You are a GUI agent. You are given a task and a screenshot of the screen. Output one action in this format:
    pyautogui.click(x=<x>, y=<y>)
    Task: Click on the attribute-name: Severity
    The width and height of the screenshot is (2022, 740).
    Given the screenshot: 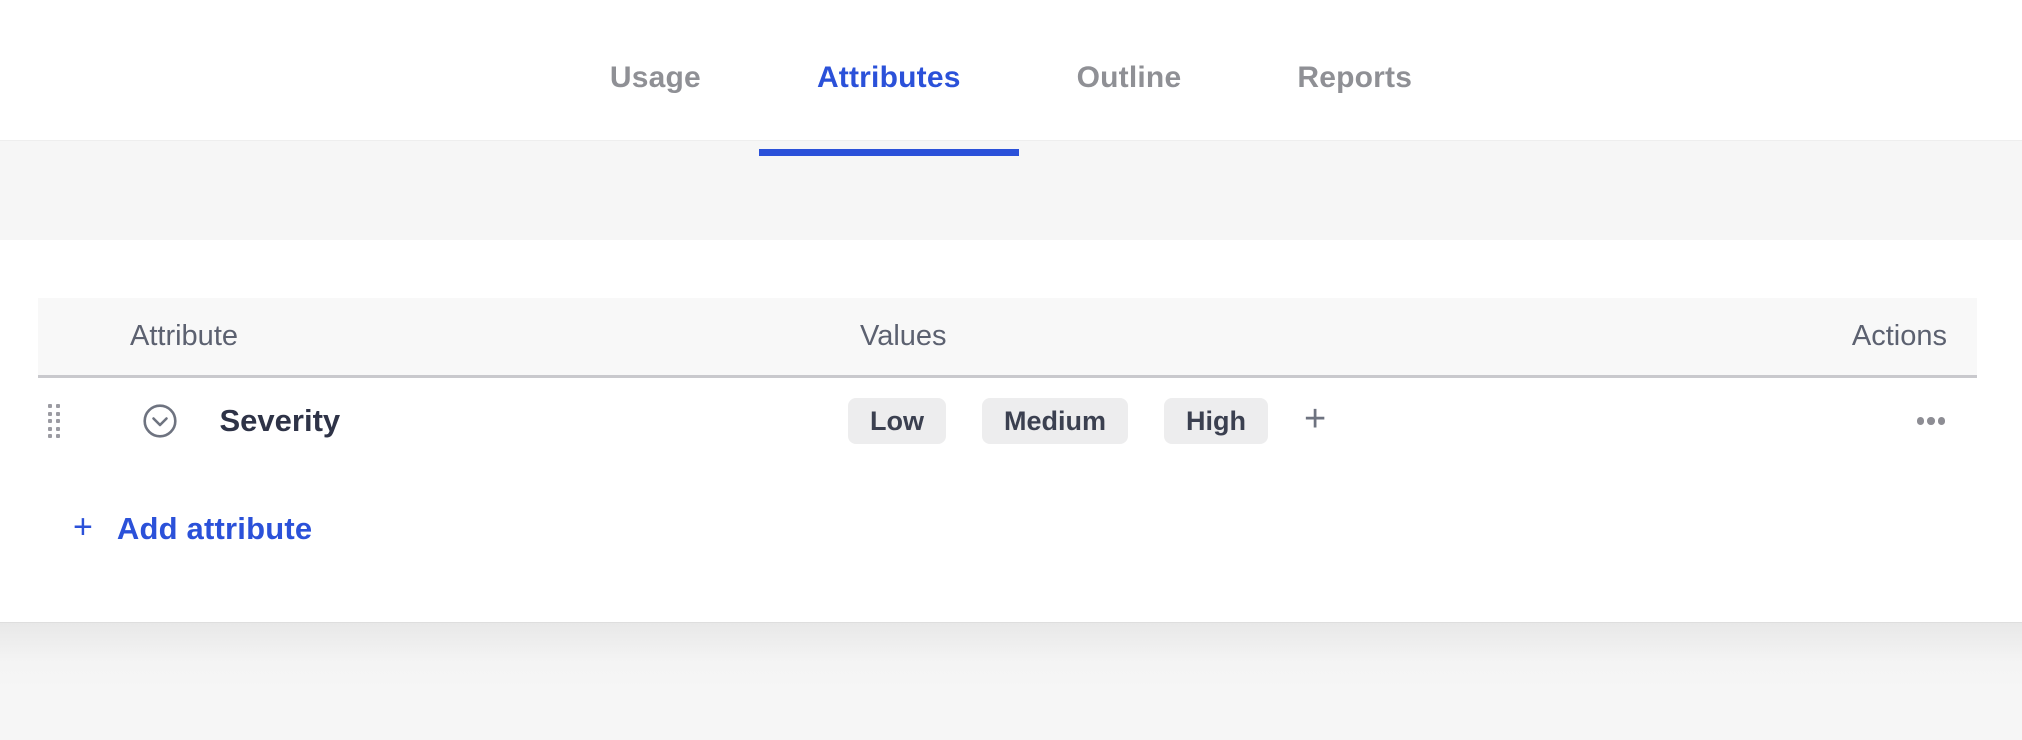 What is the action you would take?
    pyautogui.click(x=280, y=420)
    